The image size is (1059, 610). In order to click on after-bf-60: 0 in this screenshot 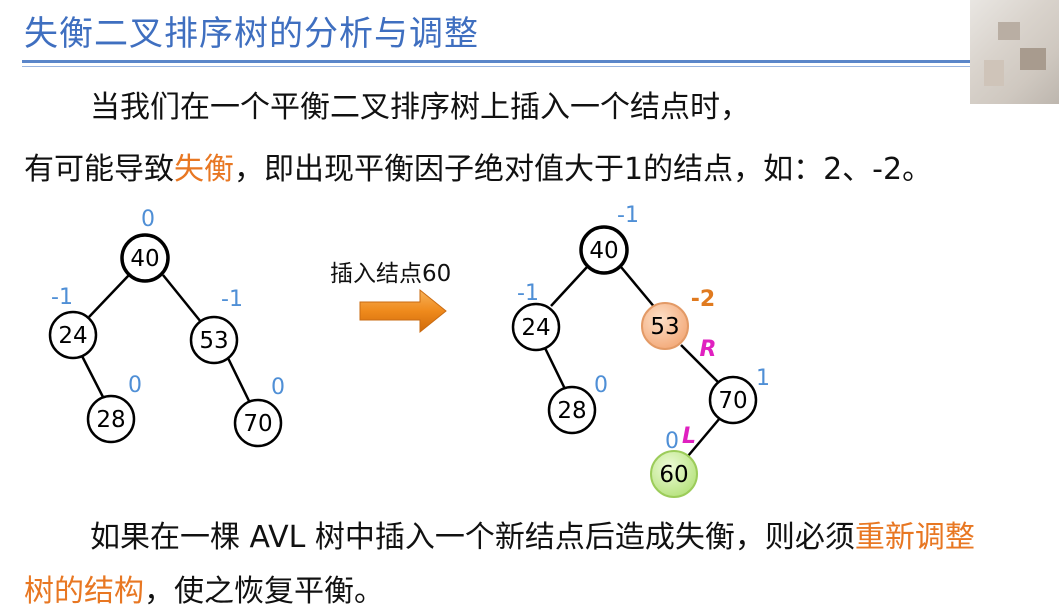, I will do `click(672, 441)`.